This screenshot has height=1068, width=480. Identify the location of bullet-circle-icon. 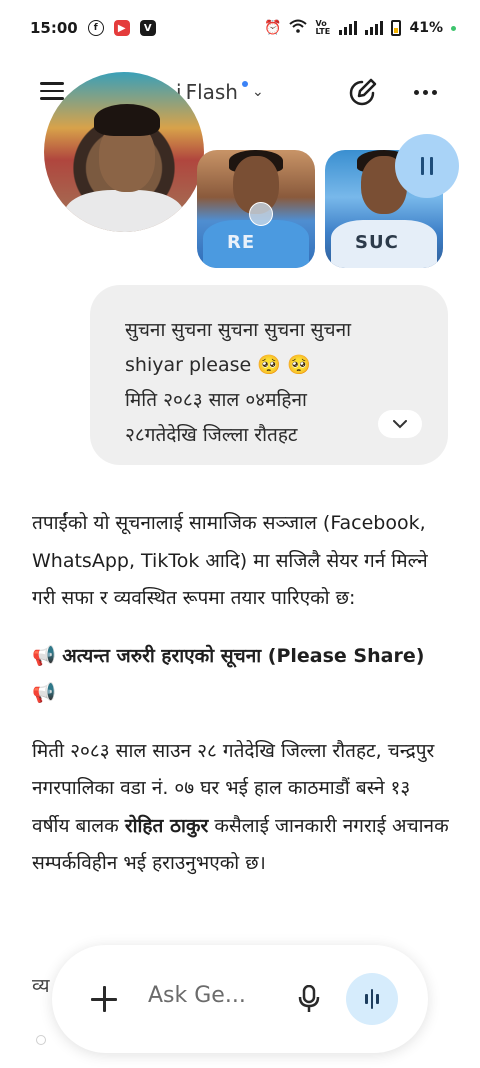
(41, 1040).